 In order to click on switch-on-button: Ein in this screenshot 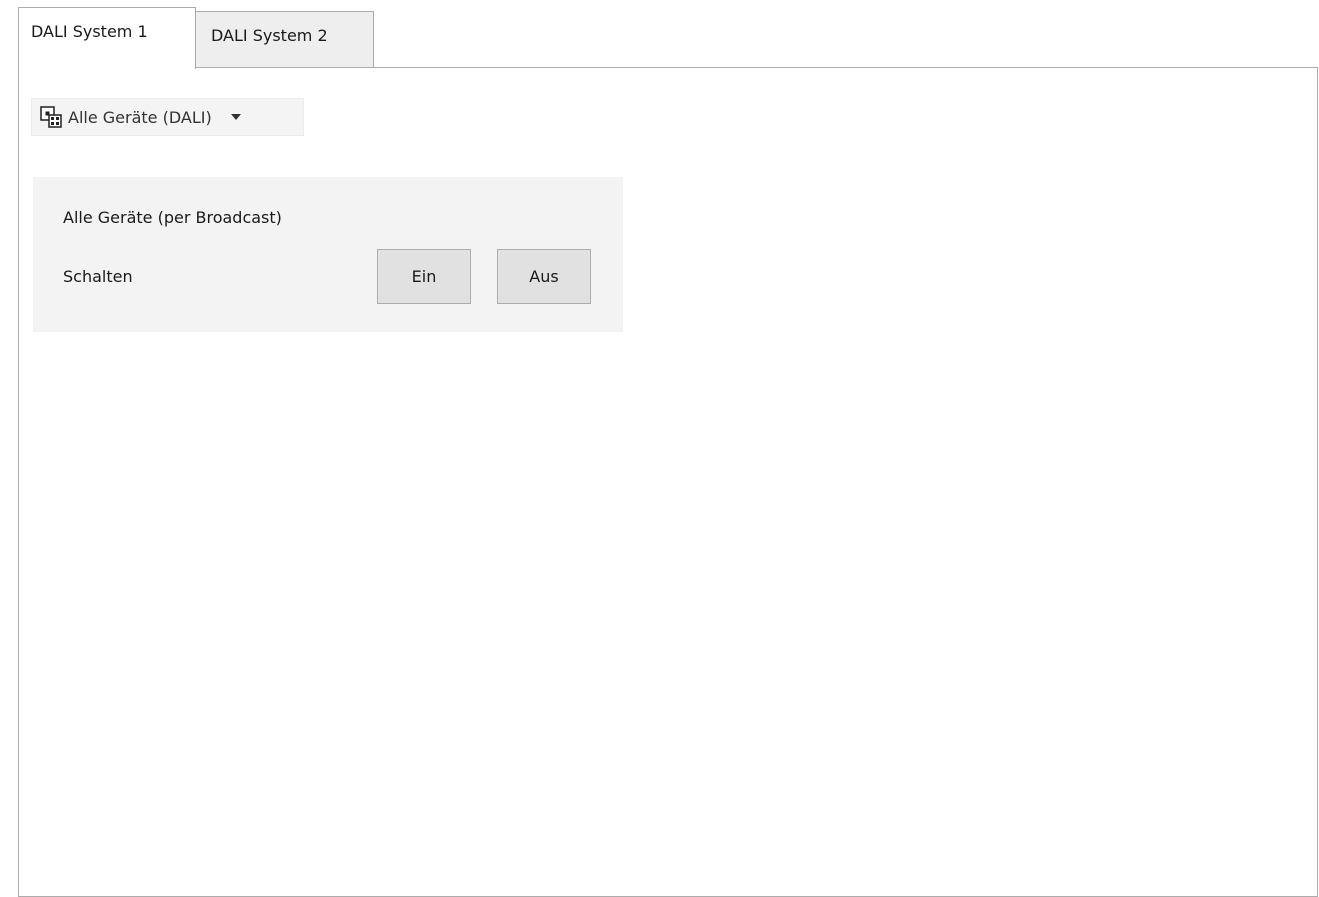, I will do `click(424, 276)`.